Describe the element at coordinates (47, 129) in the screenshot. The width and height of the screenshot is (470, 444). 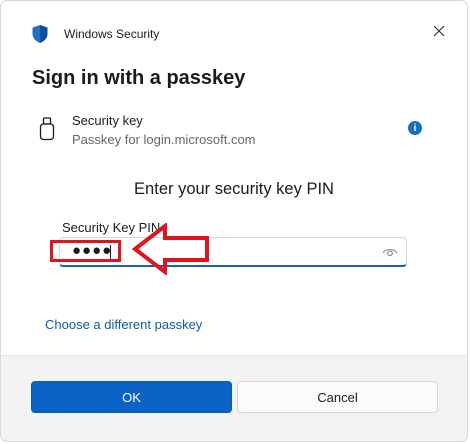
I see `usb-key-icon` at that location.